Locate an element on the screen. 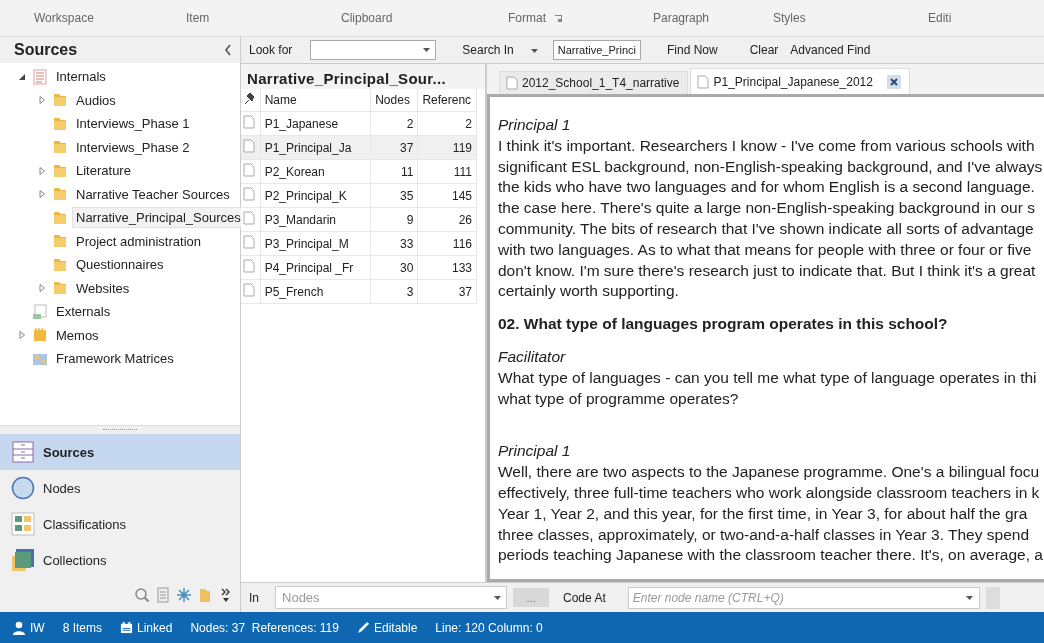  node-name-field: Enter node name (CTRL+Q) is located at coordinates (803, 597).